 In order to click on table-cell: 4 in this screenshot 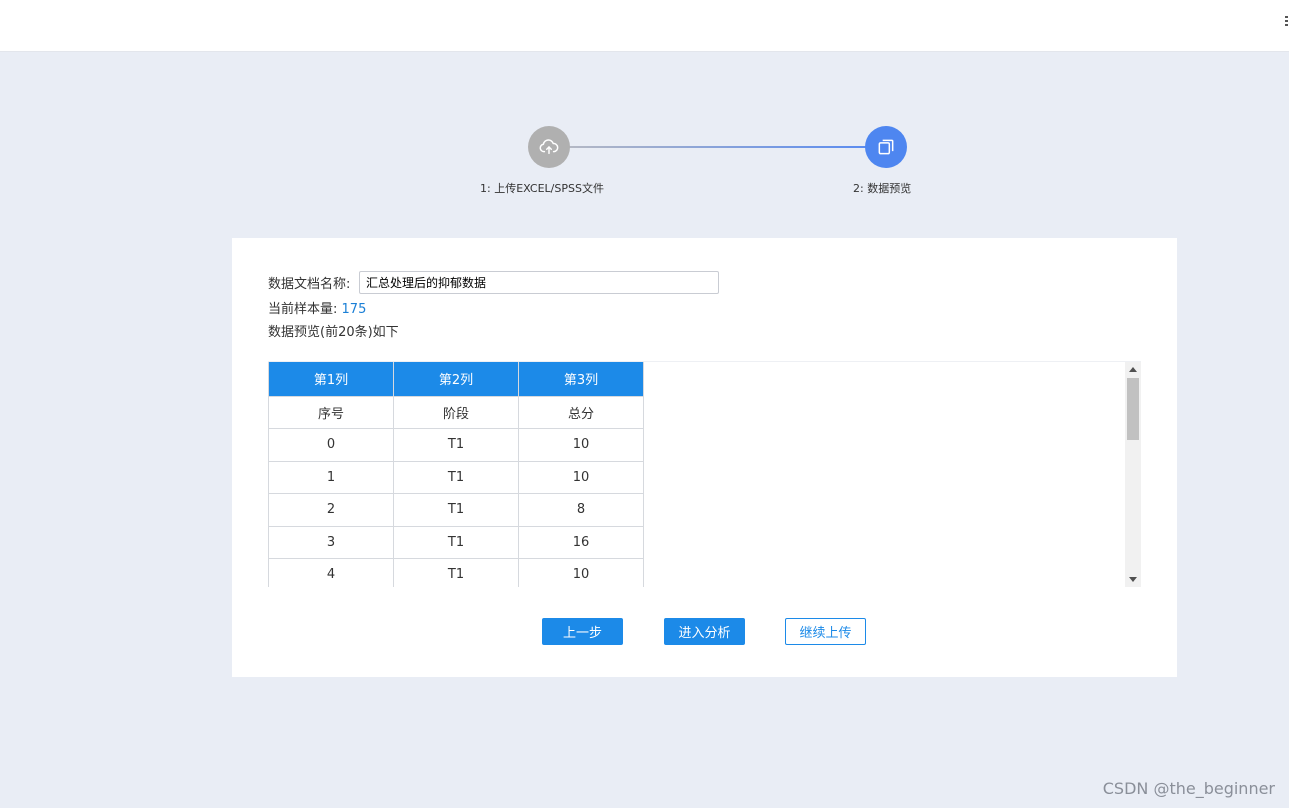, I will do `click(331, 572)`.